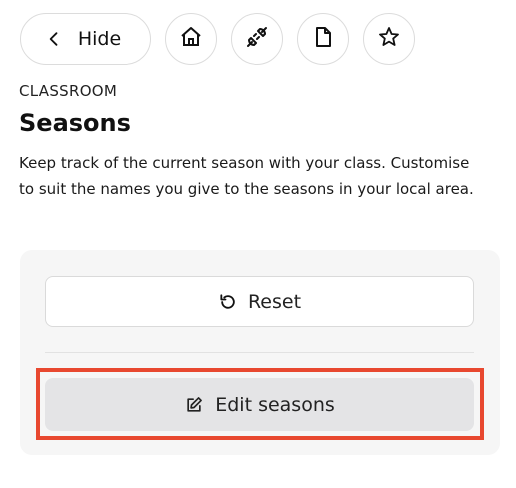  I want to click on integration-button, so click(257, 39).